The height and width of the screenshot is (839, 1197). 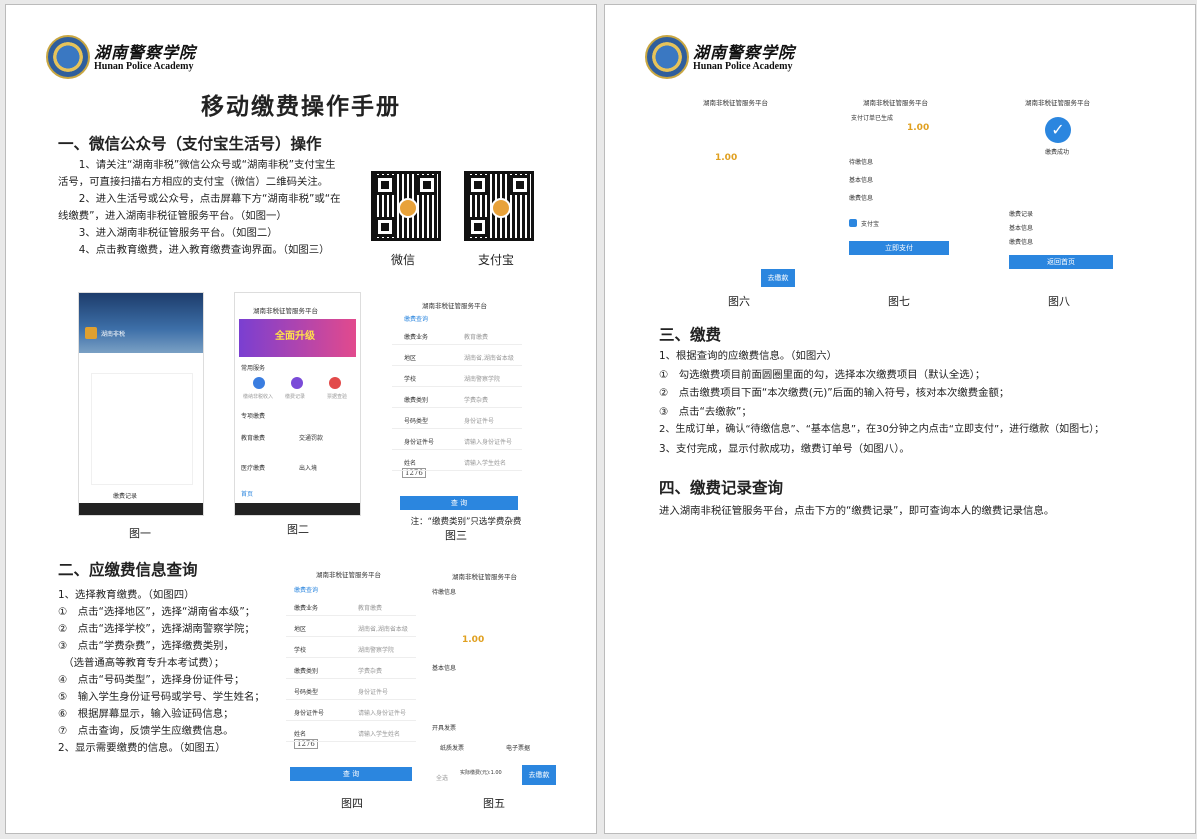 I want to click on alipay-qr-label: 支付宝, so click(x=495, y=260).